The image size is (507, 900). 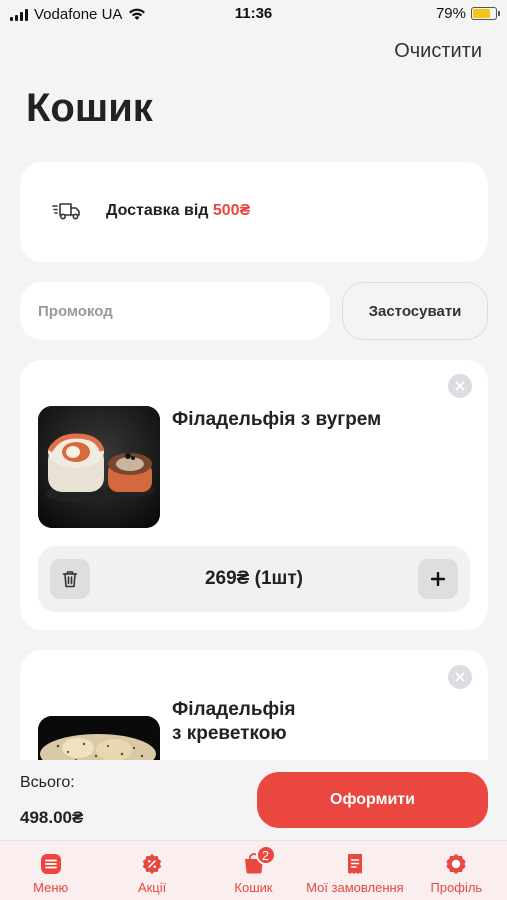 What do you see at coordinates (52, 817) in the screenshot?
I see `total-value: 498.00₴` at bounding box center [52, 817].